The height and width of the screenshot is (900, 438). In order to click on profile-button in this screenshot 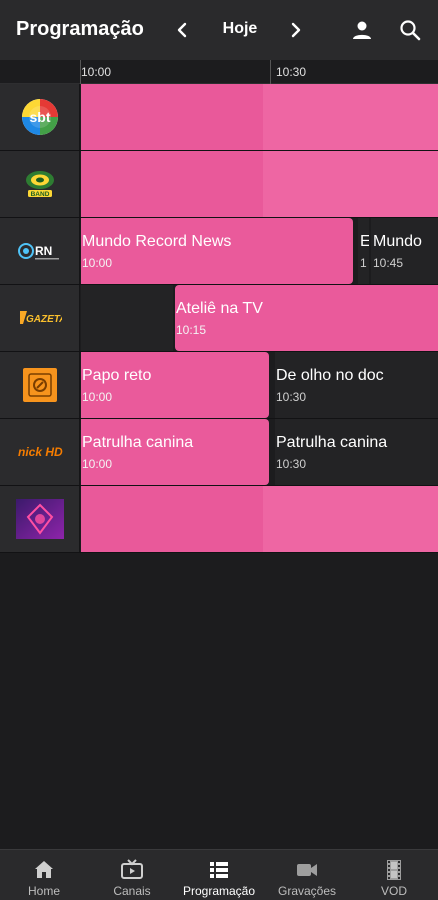, I will do `click(362, 30)`.